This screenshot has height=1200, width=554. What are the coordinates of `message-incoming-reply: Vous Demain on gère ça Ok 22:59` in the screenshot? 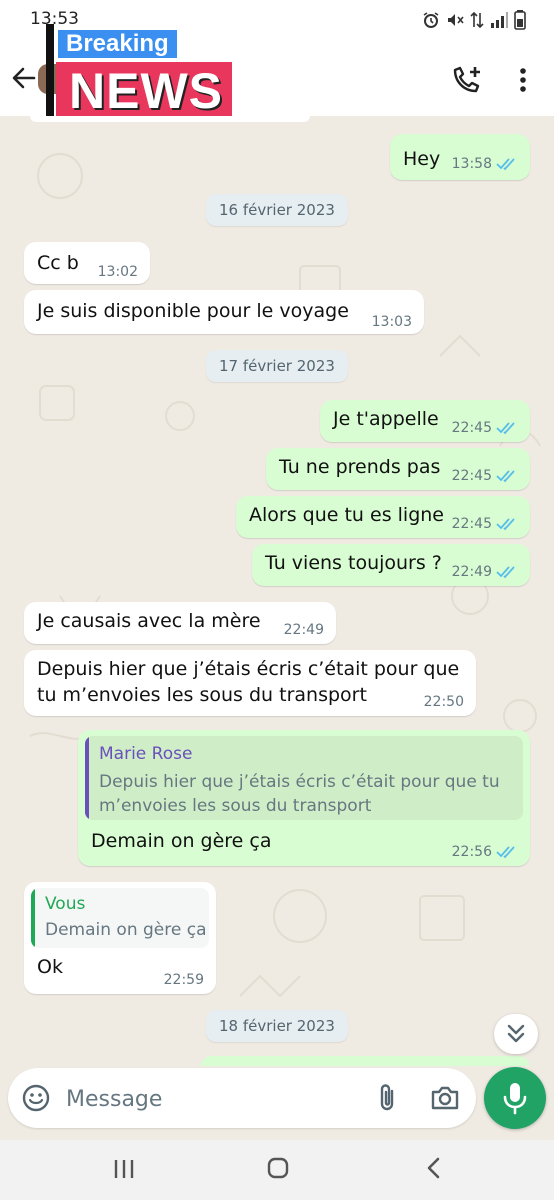 It's located at (120, 938).